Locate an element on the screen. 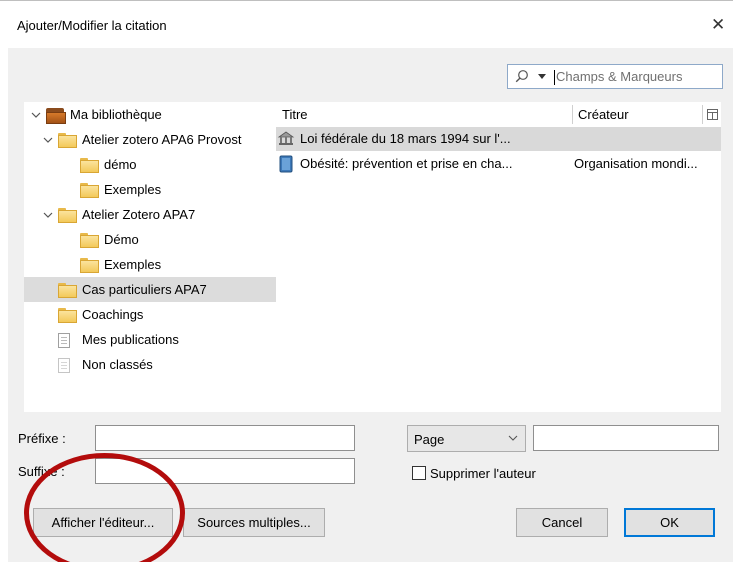 This screenshot has width=733, height=562. column-title-label: Titre is located at coordinates (295, 114).